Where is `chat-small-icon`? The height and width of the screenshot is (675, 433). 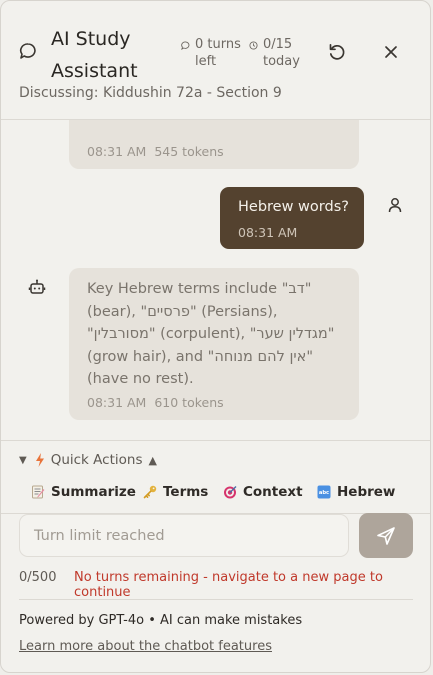
chat-small-icon is located at coordinates (185, 45).